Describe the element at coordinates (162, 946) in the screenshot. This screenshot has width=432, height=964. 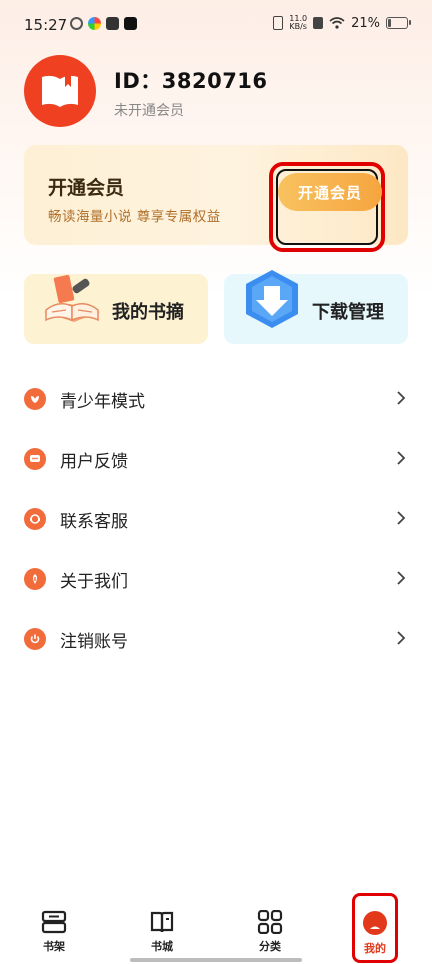
I see `nav-label-bookstore: 书城` at that location.